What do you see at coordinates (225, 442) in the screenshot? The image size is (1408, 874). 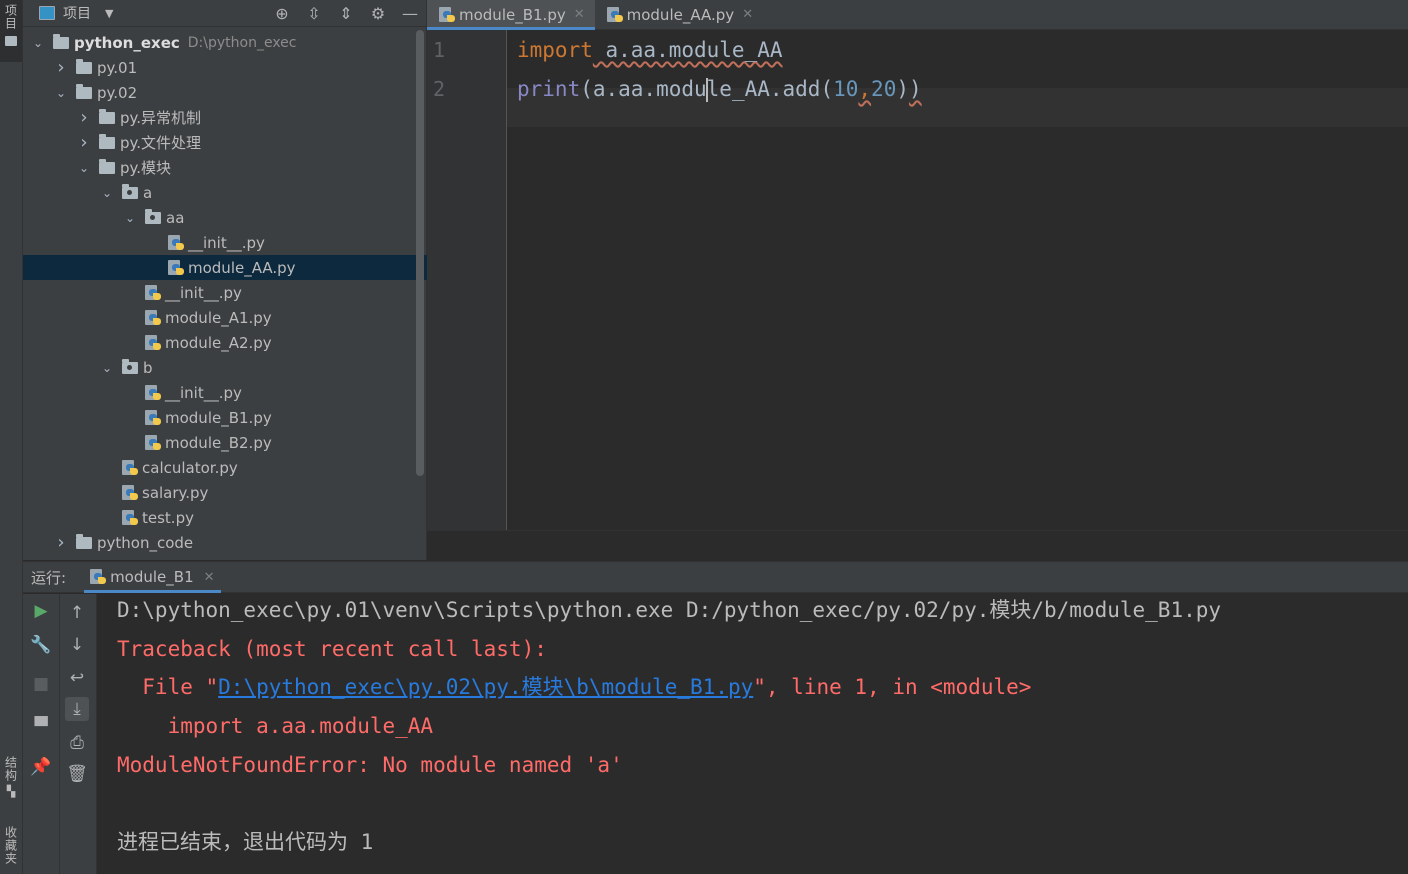 I see `tree-item: ›module_B2.py` at bounding box center [225, 442].